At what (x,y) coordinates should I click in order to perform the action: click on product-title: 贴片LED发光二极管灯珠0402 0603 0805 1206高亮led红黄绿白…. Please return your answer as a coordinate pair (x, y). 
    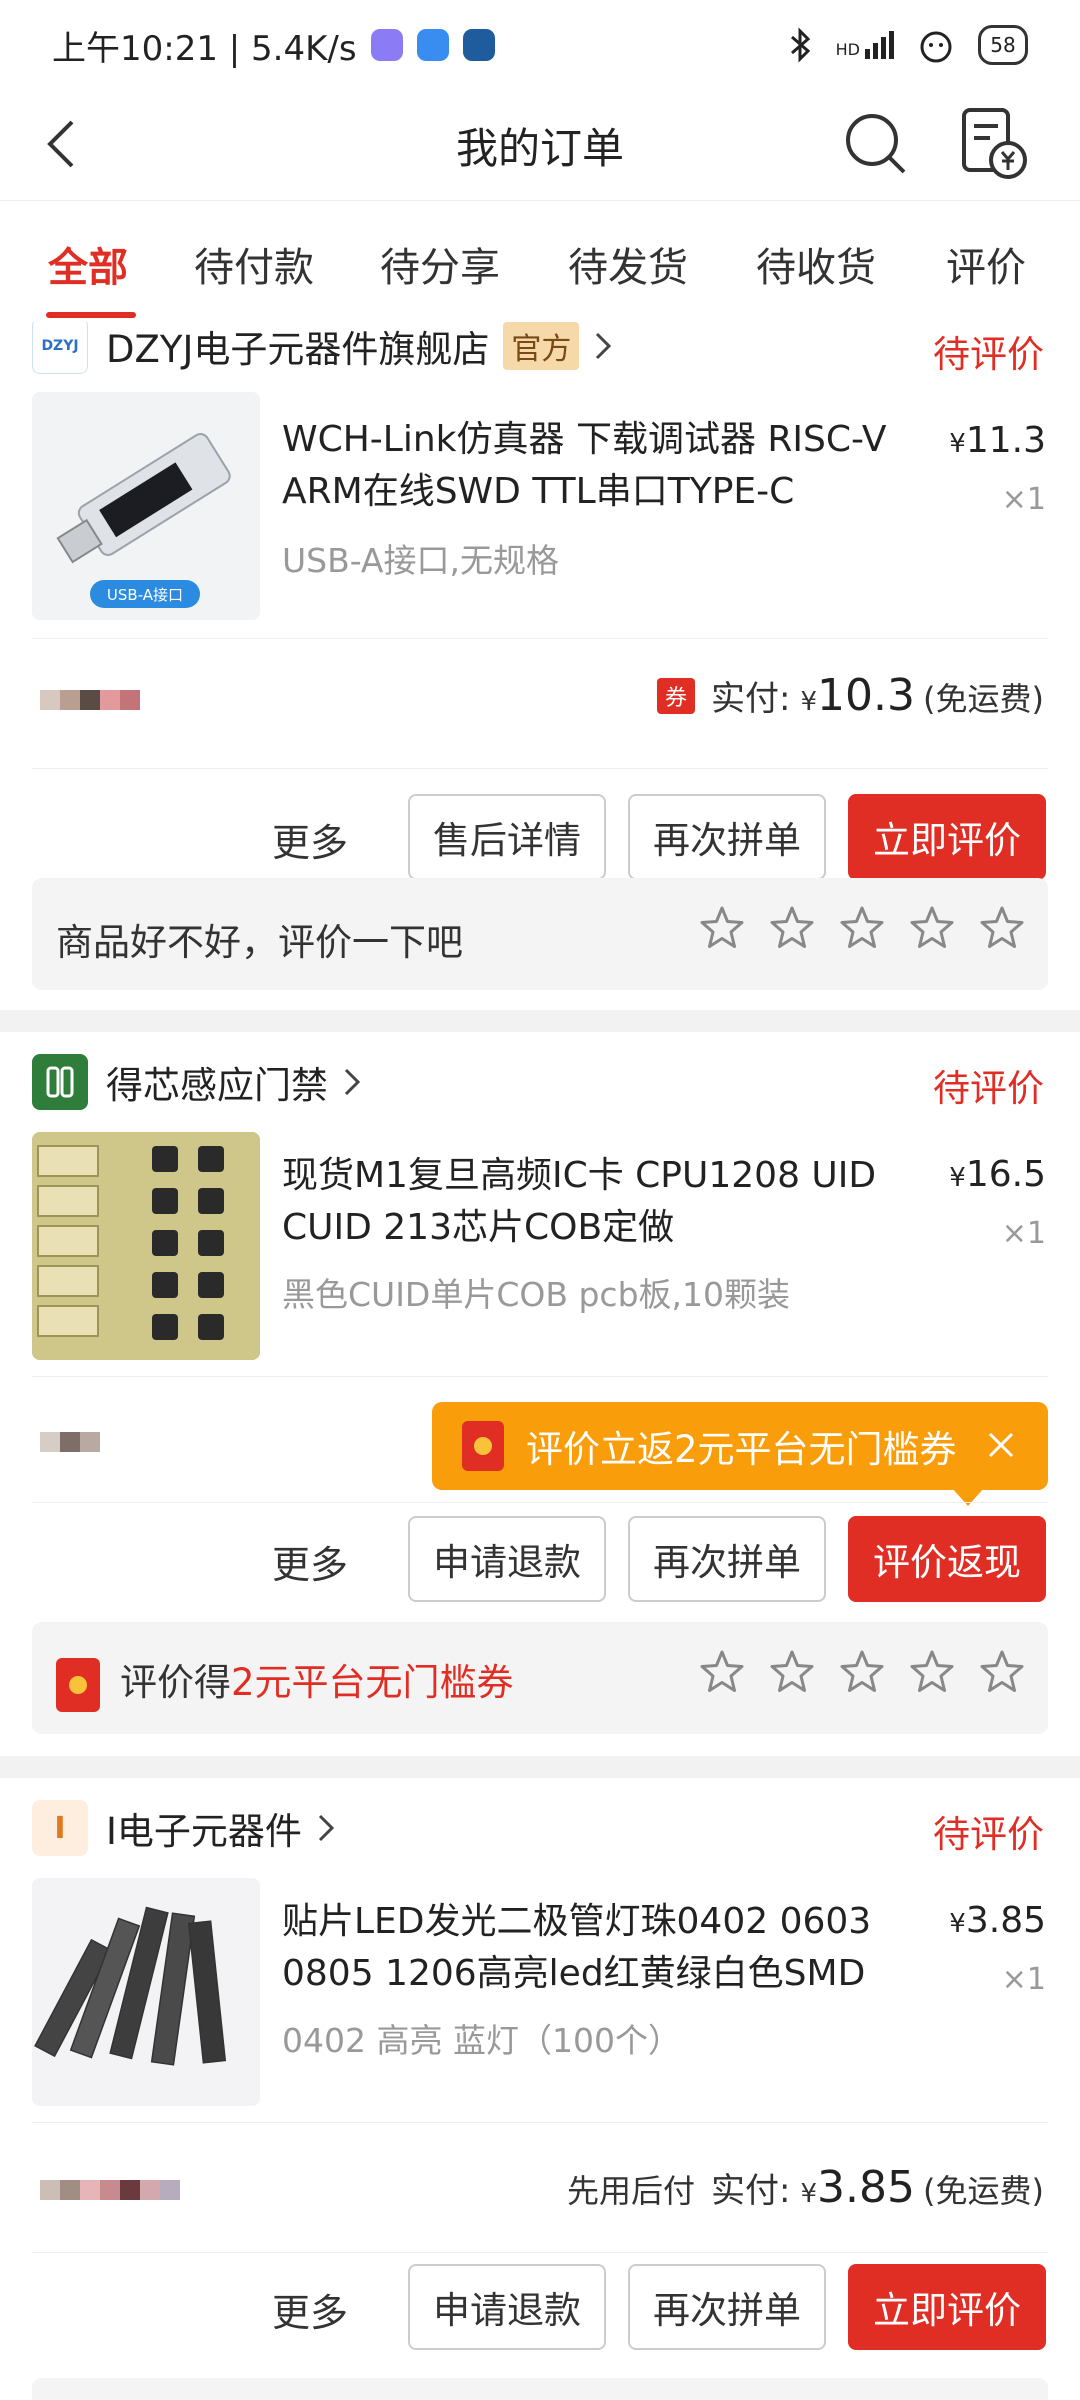
    Looking at the image, I should click on (607, 1948).